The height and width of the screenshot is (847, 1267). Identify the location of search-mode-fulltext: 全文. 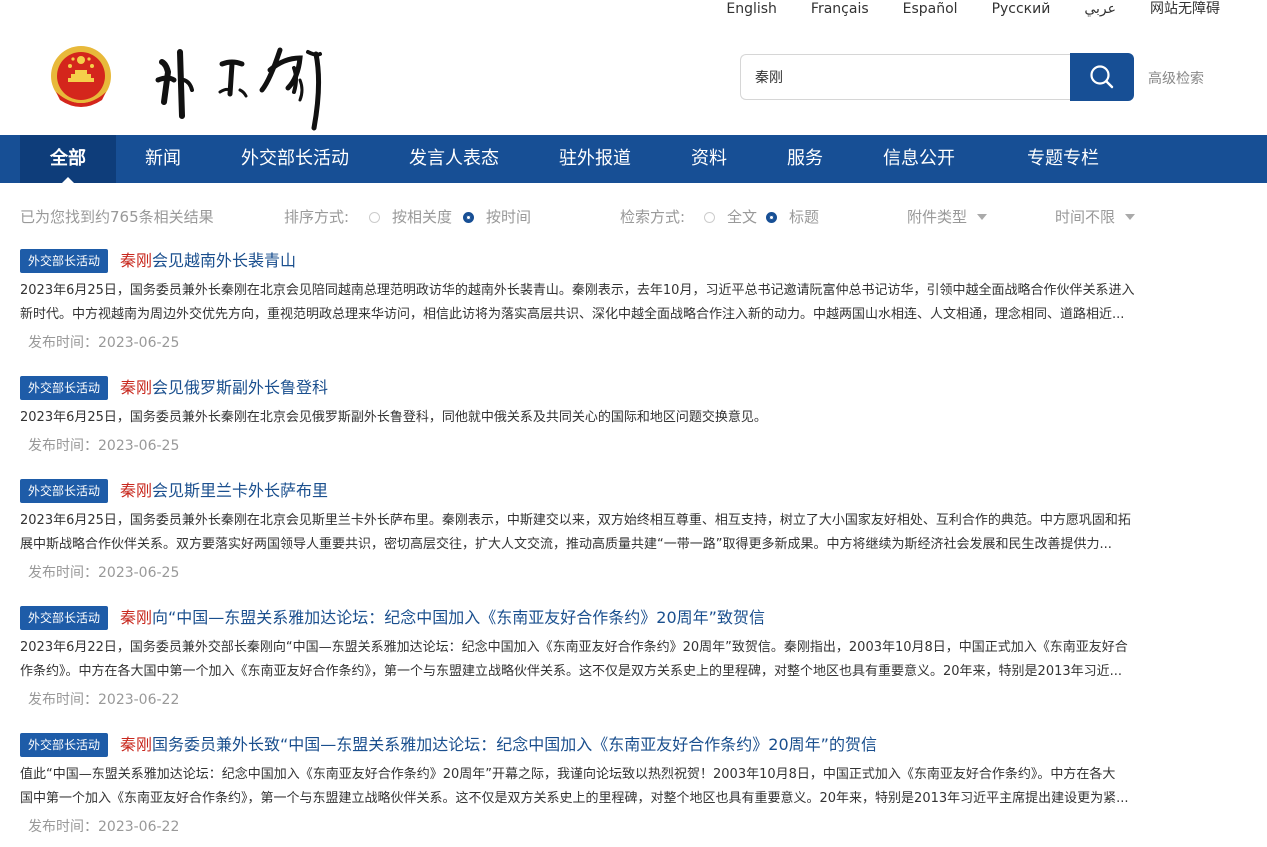
(730, 217).